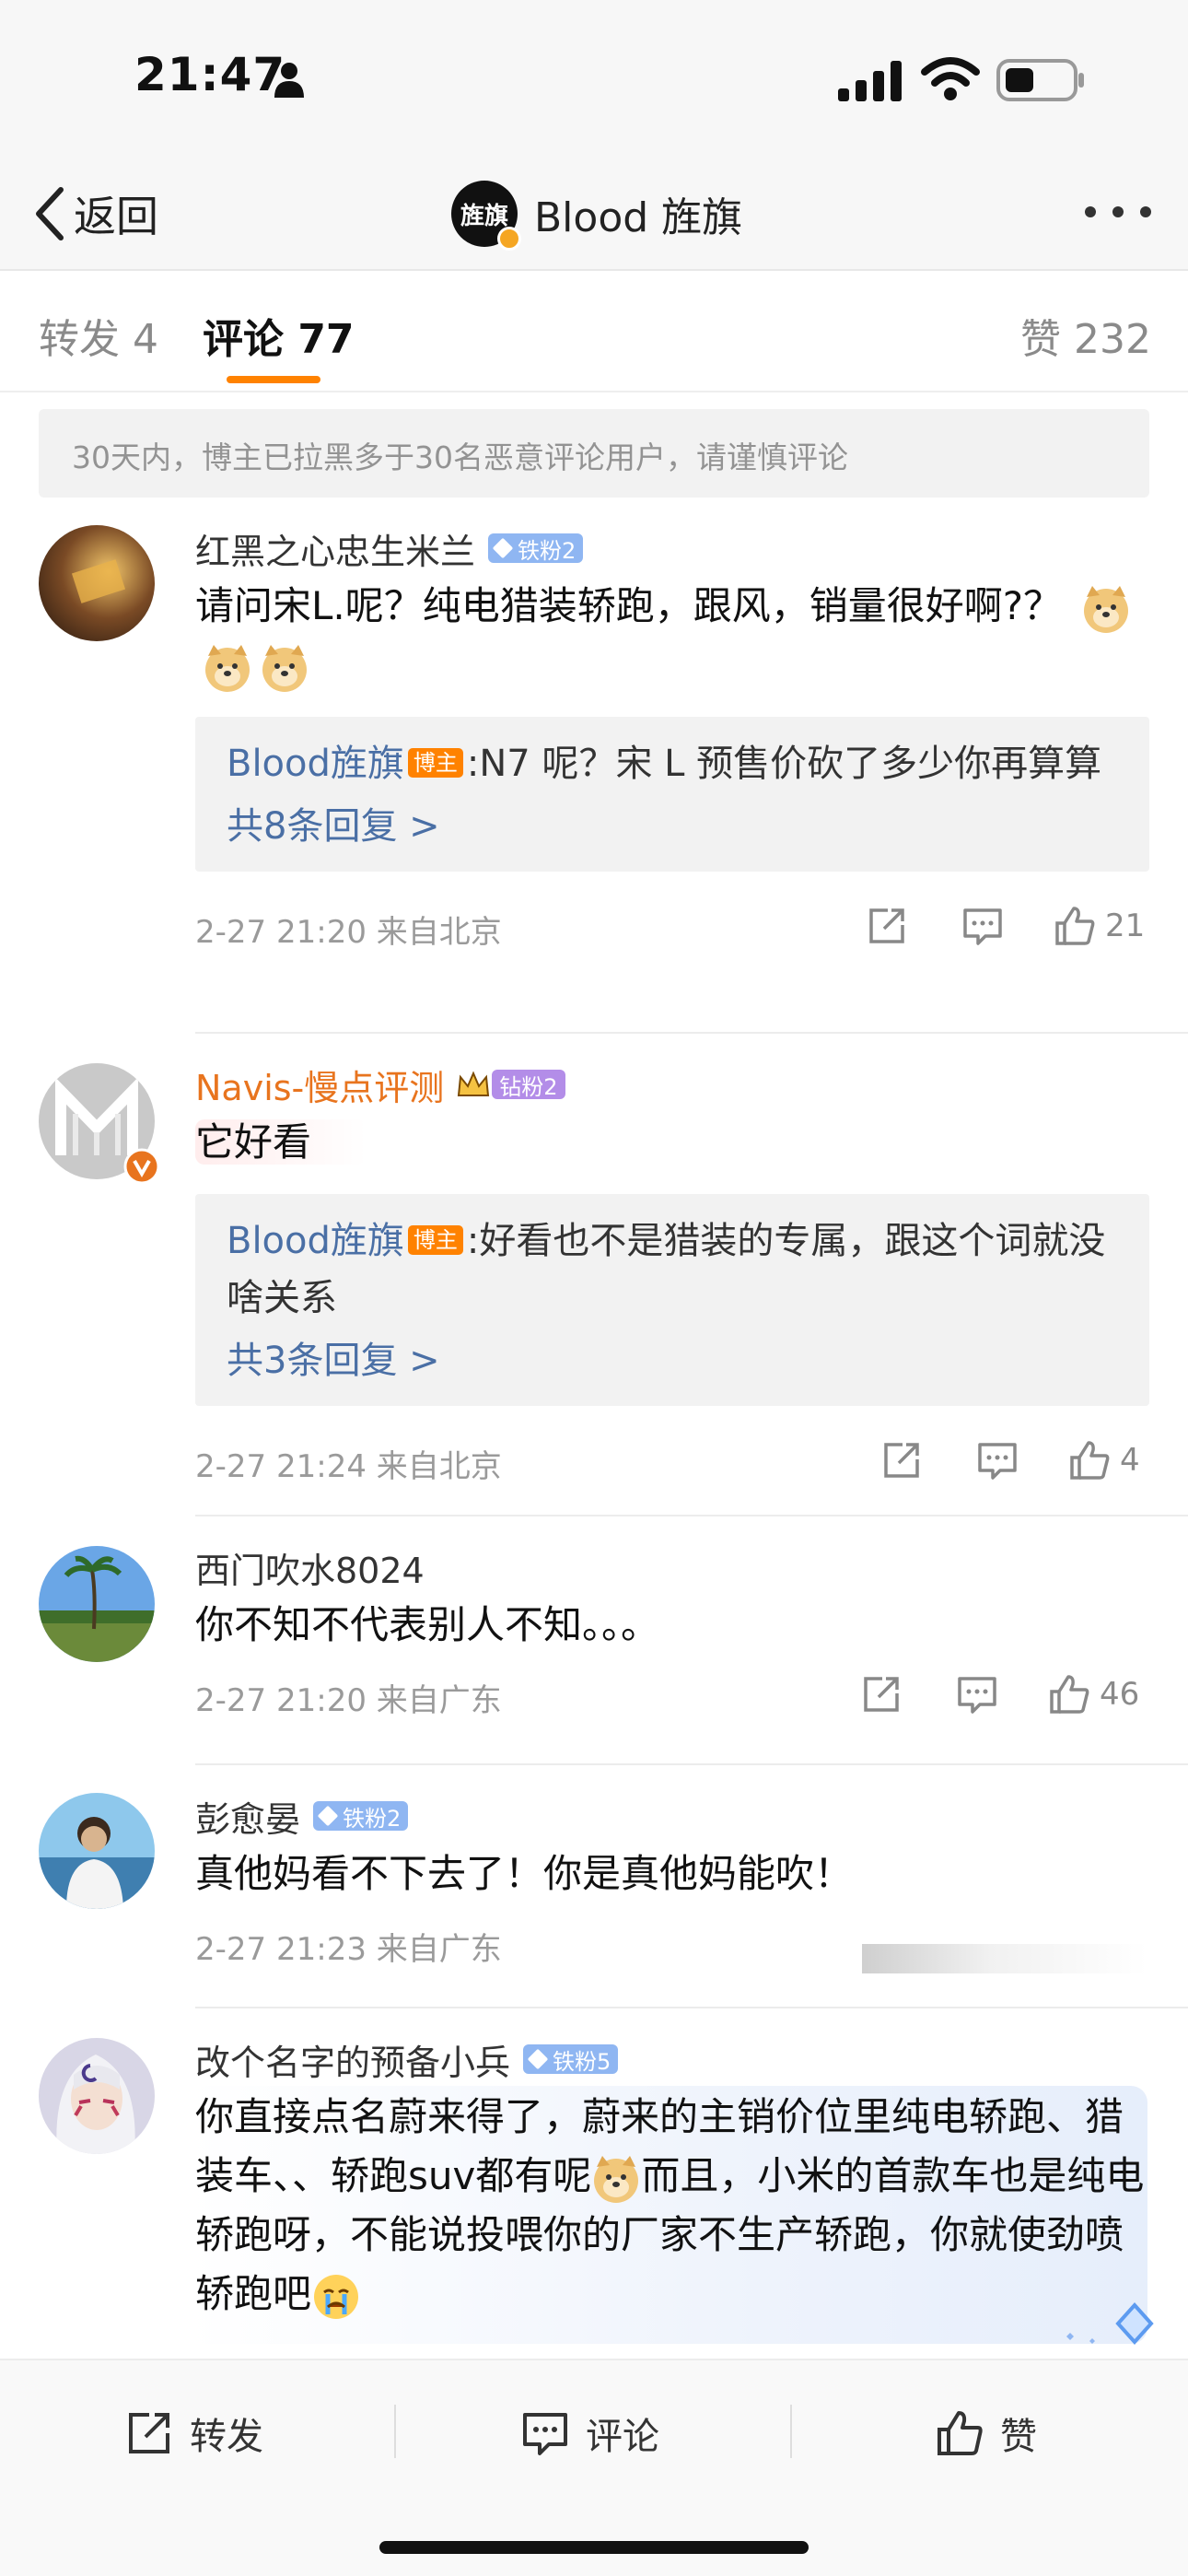  What do you see at coordinates (784, 764) in the screenshot?
I see `reply-text: :N7 呢？宋 L 预售价砍了多少你再算算` at bounding box center [784, 764].